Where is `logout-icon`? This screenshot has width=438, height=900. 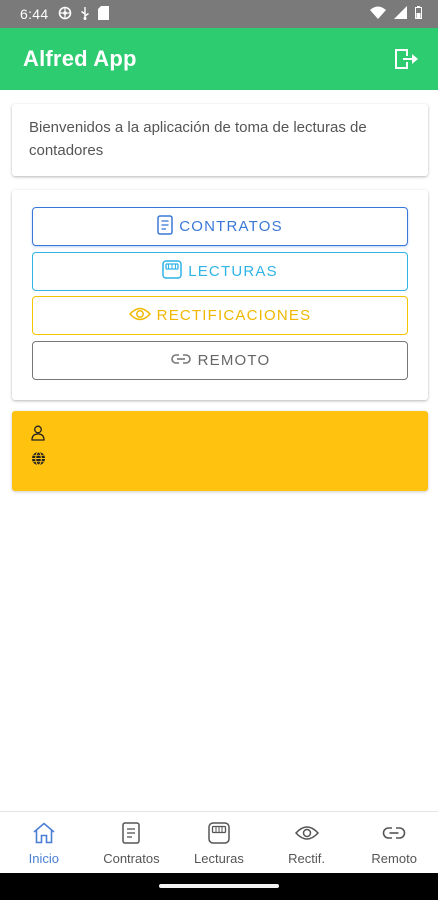
logout-icon is located at coordinates (406, 59).